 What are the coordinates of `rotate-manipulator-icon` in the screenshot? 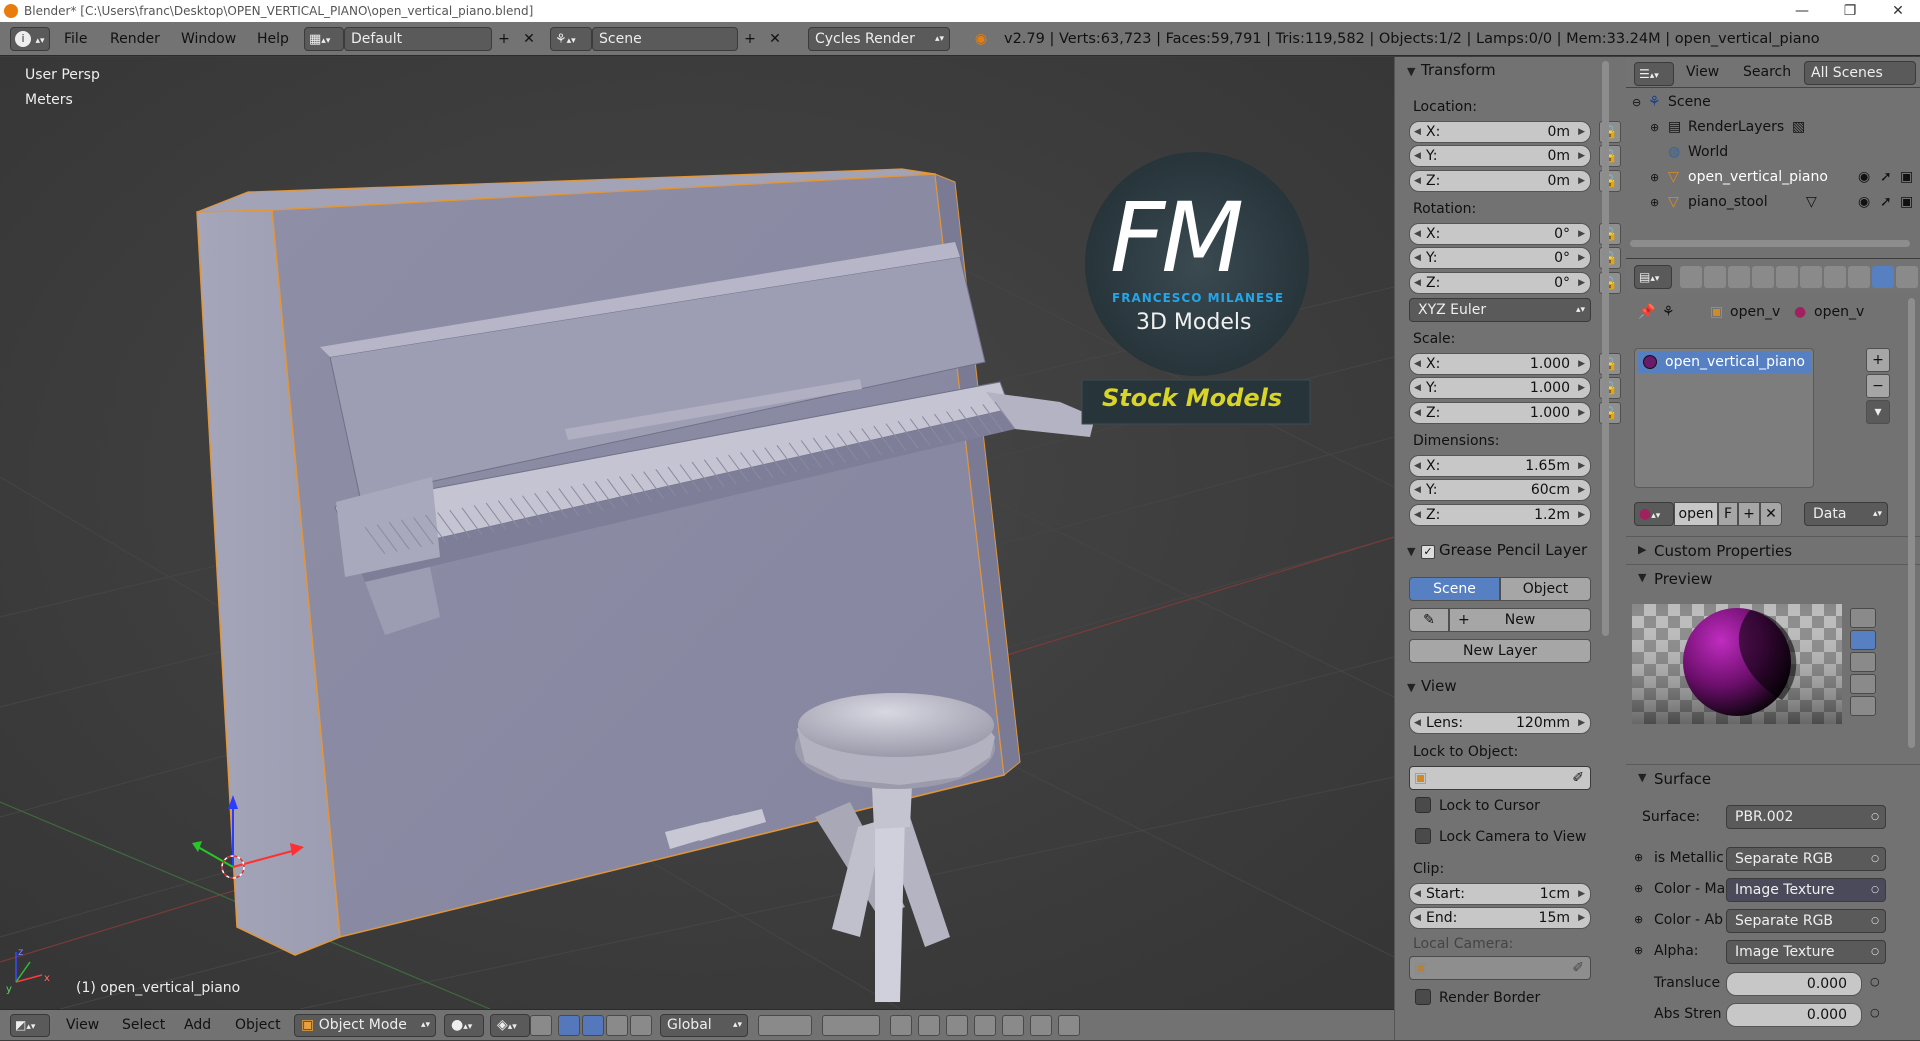 It's located at (617, 1025).